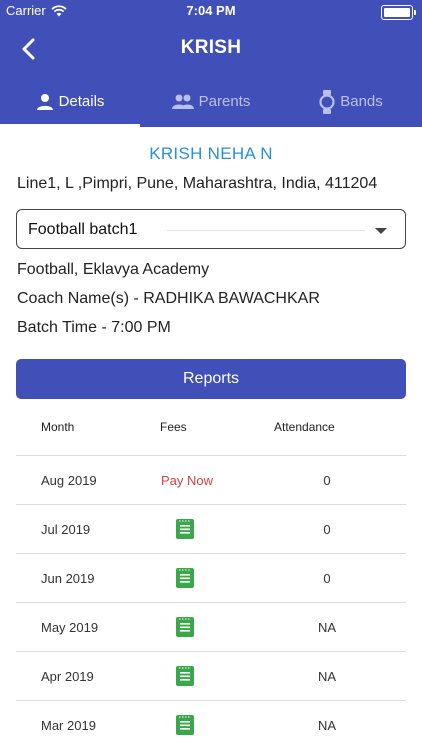 The image size is (422, 750). I want to click on header-fees: Fees, so click(173, 427).